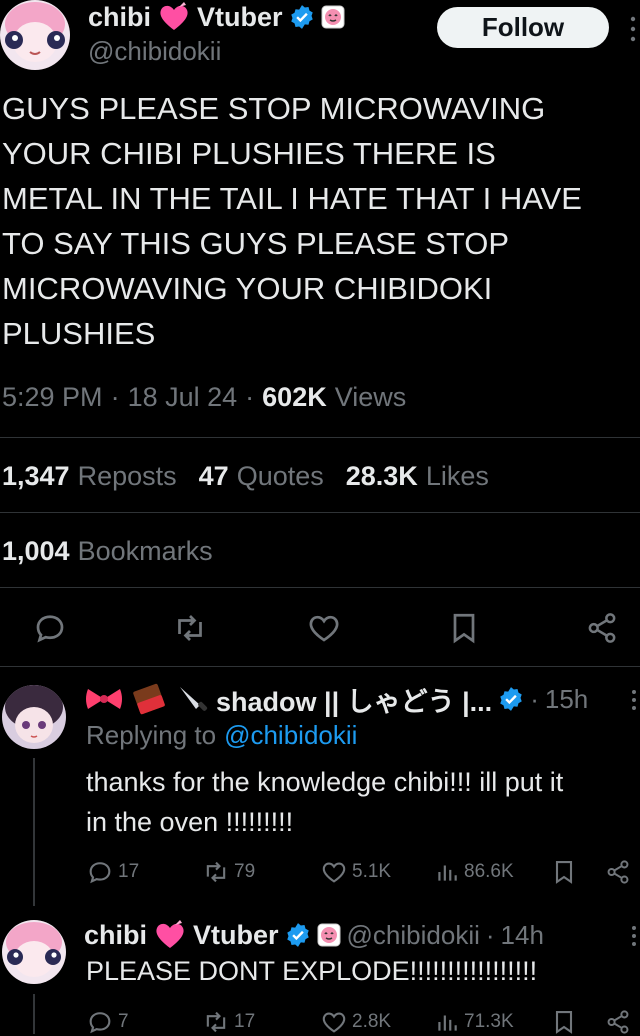  Describe the element at coordinates (372, 1021) in the screenshot. I see `like-count: 2.8K` at that location.